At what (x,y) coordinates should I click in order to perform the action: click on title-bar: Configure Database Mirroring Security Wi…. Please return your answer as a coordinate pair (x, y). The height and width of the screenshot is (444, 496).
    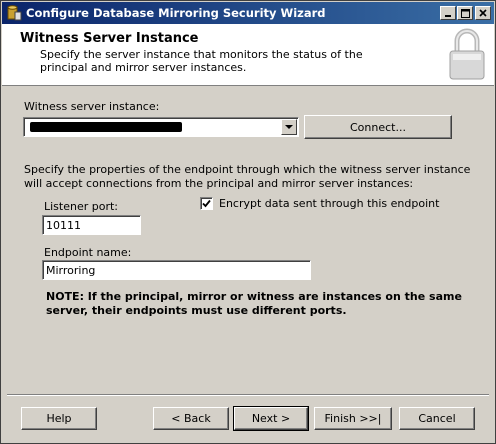
    Looking at the image, I should click on (248, 13).